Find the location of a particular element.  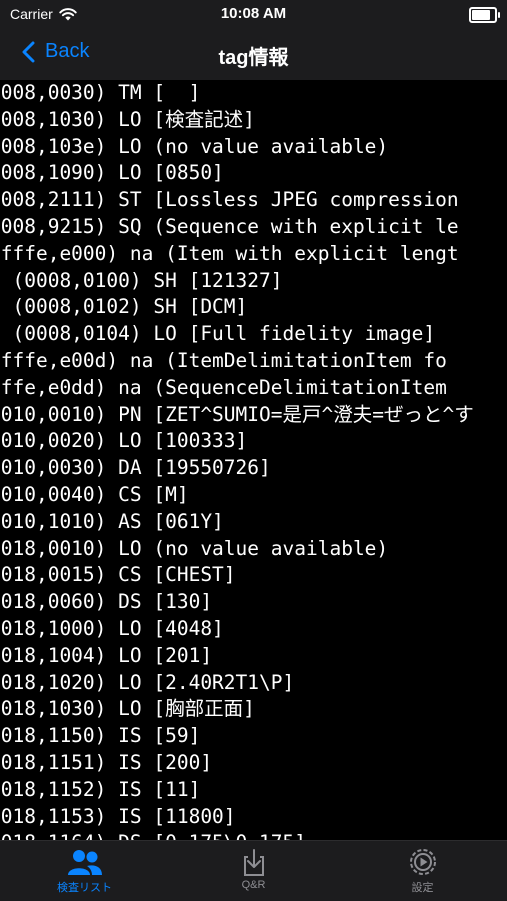

tag-line: fffe,e0dd) na (SequenceDelimitationItem is located at coordinates (223, 387).